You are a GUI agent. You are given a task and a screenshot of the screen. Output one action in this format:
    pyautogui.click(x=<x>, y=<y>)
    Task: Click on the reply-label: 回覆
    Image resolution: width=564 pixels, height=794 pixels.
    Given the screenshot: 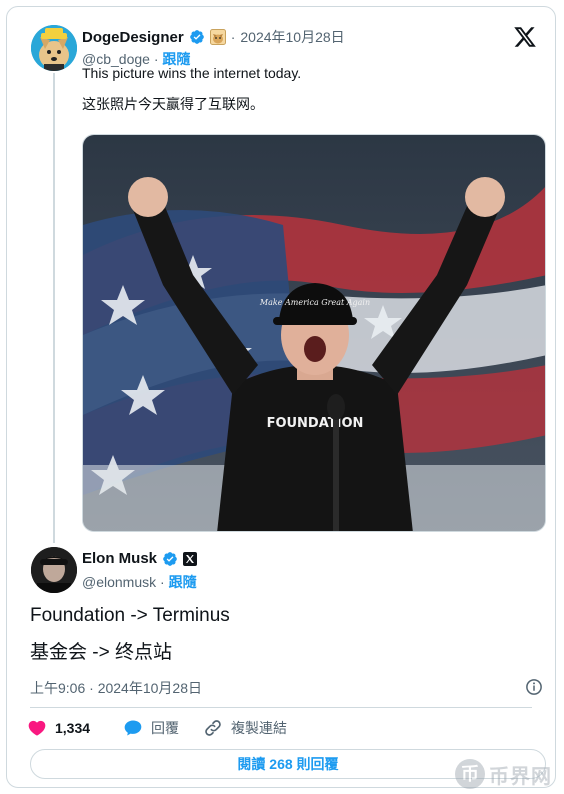 What is the action you would take?
    pyautogui.click(x=165, y=728)
    